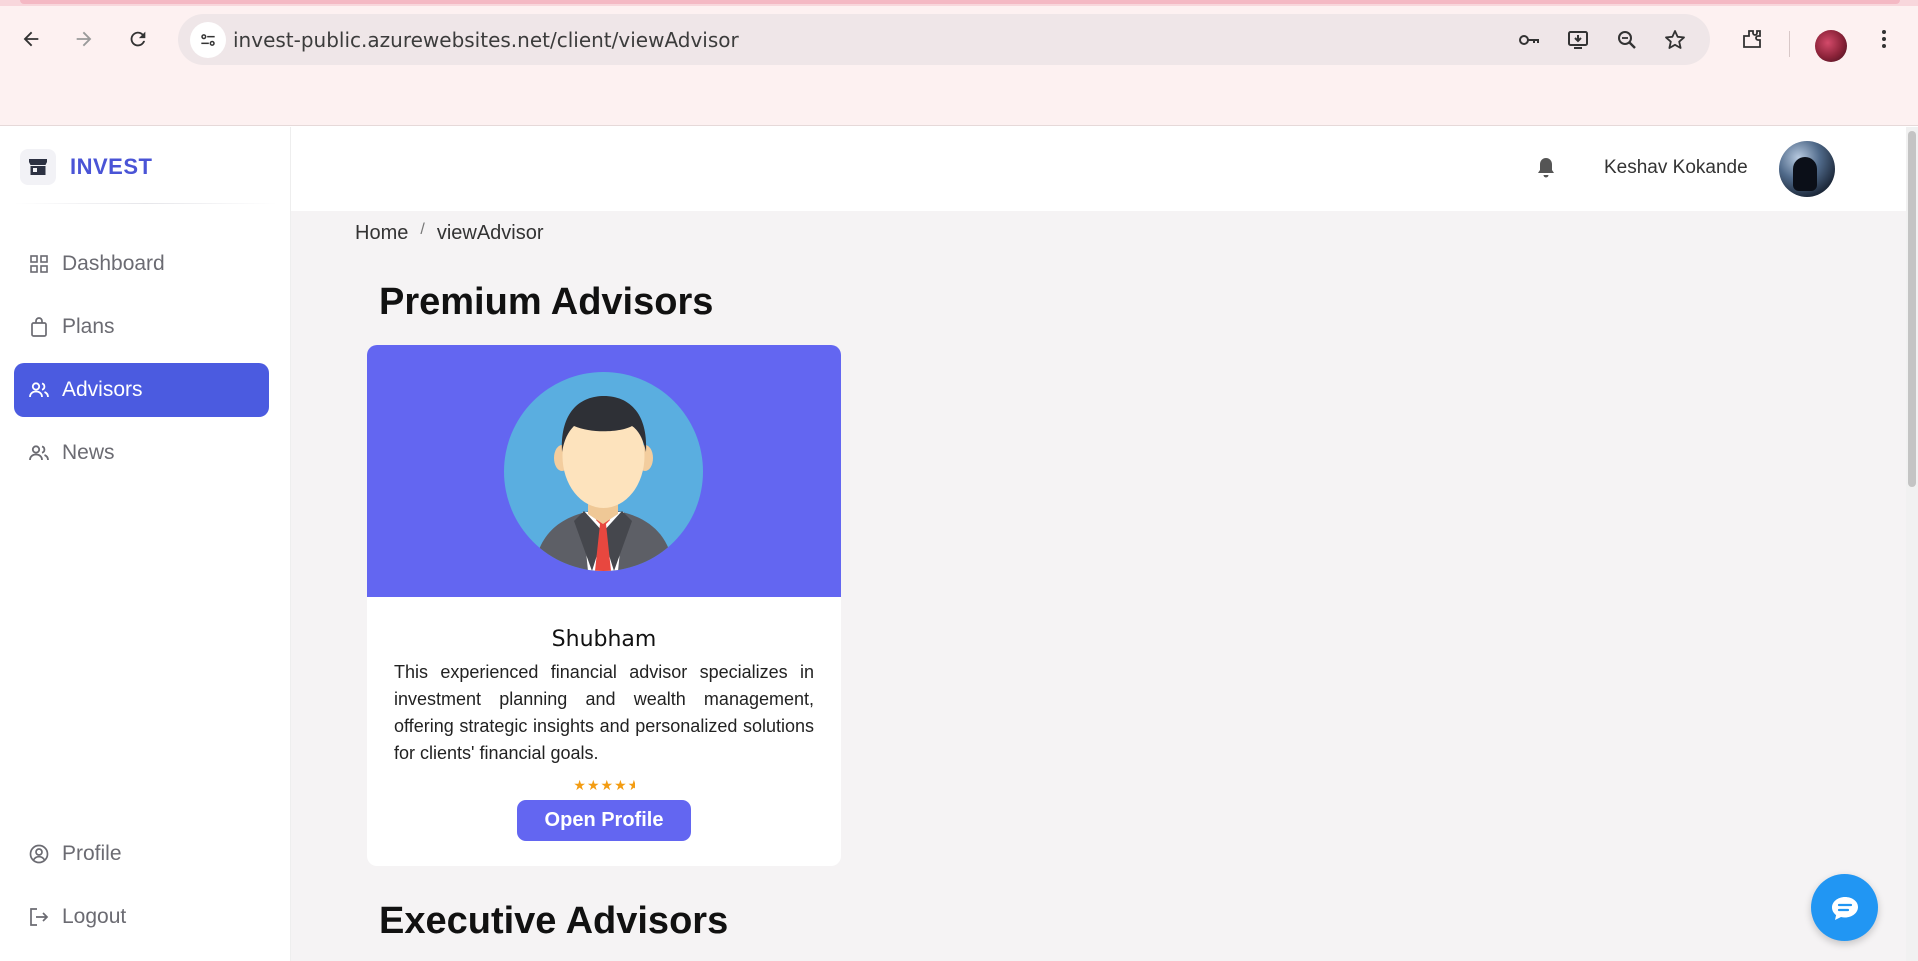 Image resolution: width=1918 pixels, height=961 pixels. What do you see at coordinates (92, 853) in the screenshot?
I see `sidebar-item-label: Profile` at bounding box center [92, 853].